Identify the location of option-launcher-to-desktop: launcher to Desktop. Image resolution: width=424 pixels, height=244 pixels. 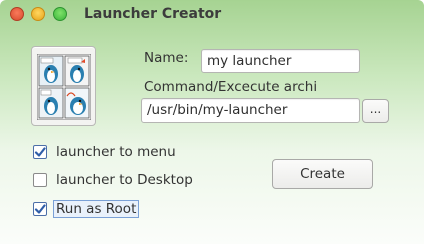
(113, 180).